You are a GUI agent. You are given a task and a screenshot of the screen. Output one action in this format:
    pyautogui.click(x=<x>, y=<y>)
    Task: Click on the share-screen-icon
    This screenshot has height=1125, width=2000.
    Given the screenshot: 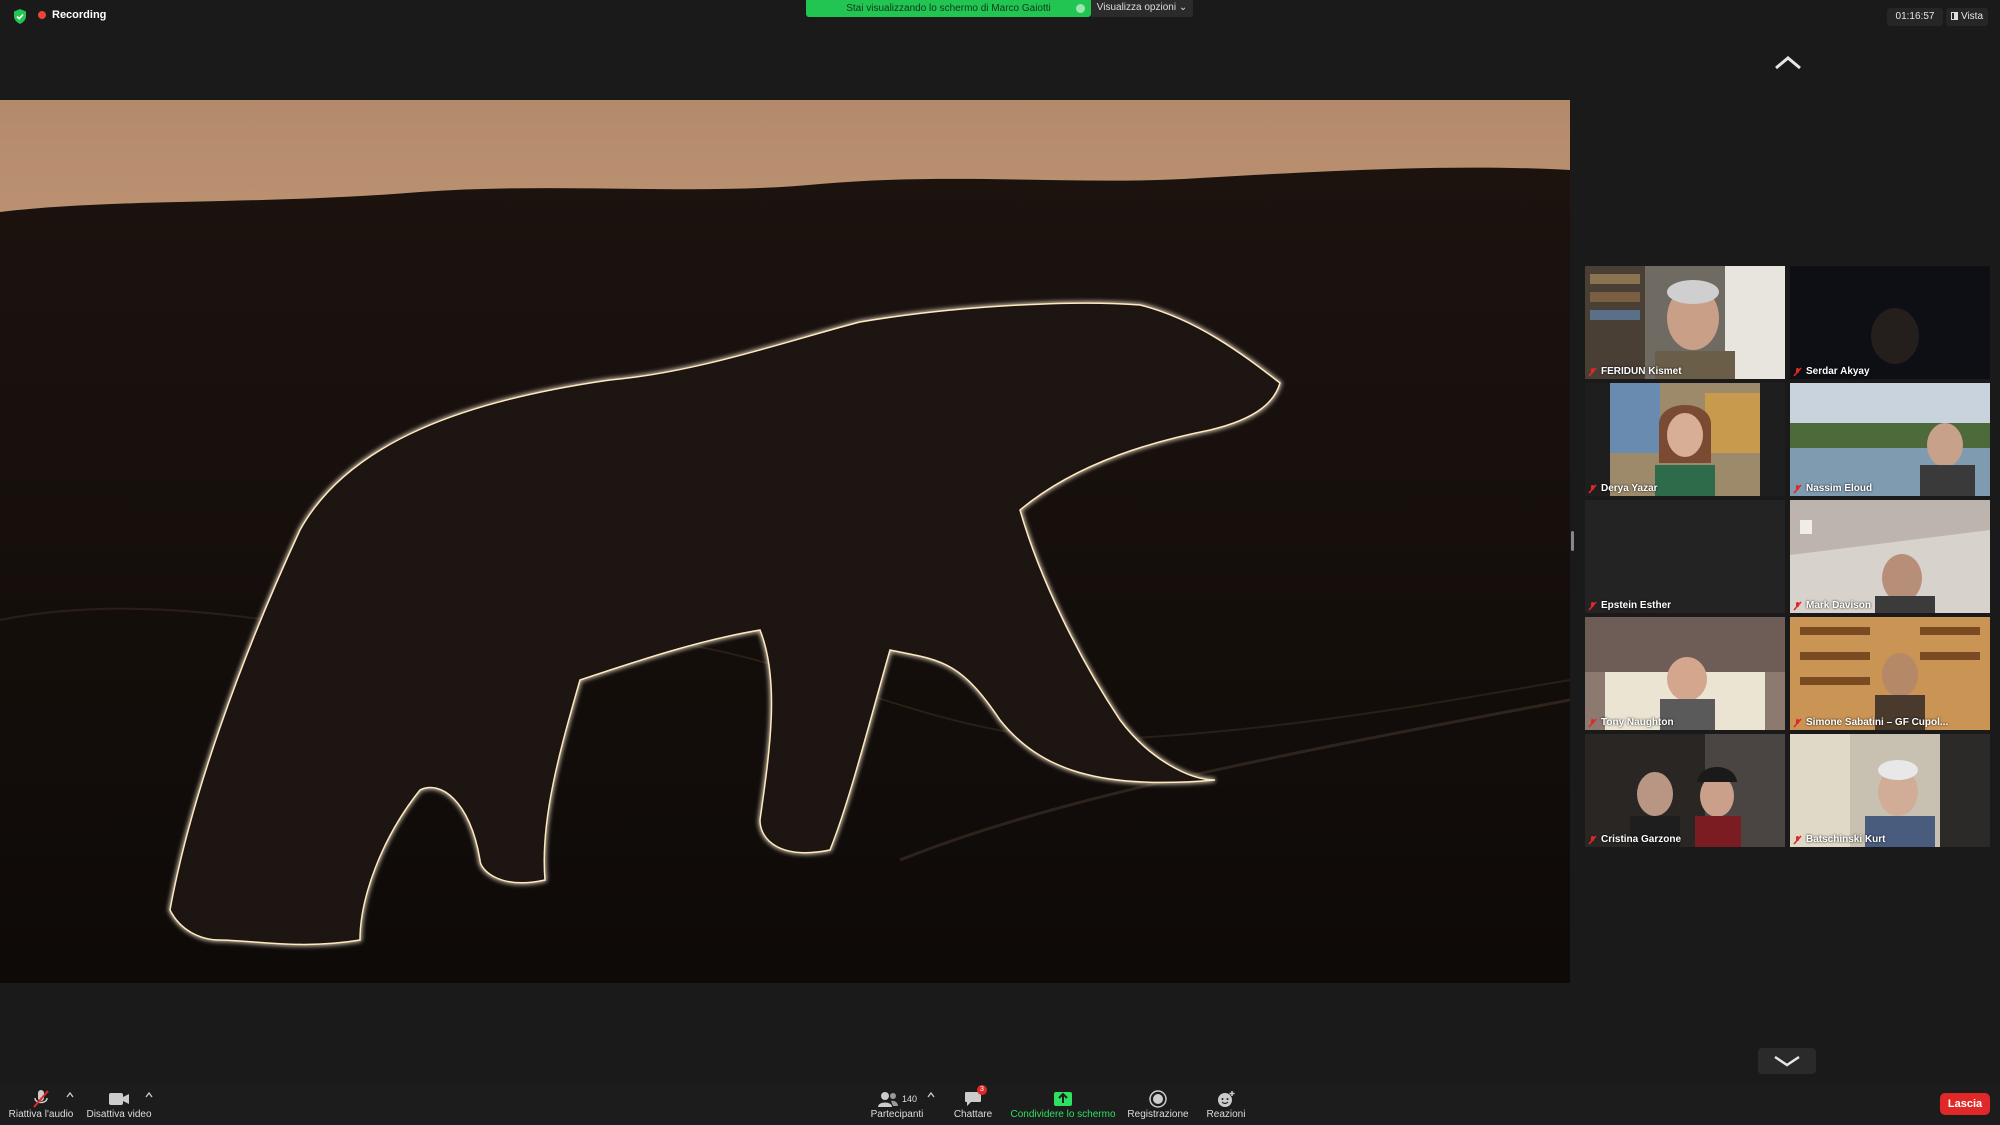 What is the action you would take?
    pyautogui.click(x=1063, y=1099)
    